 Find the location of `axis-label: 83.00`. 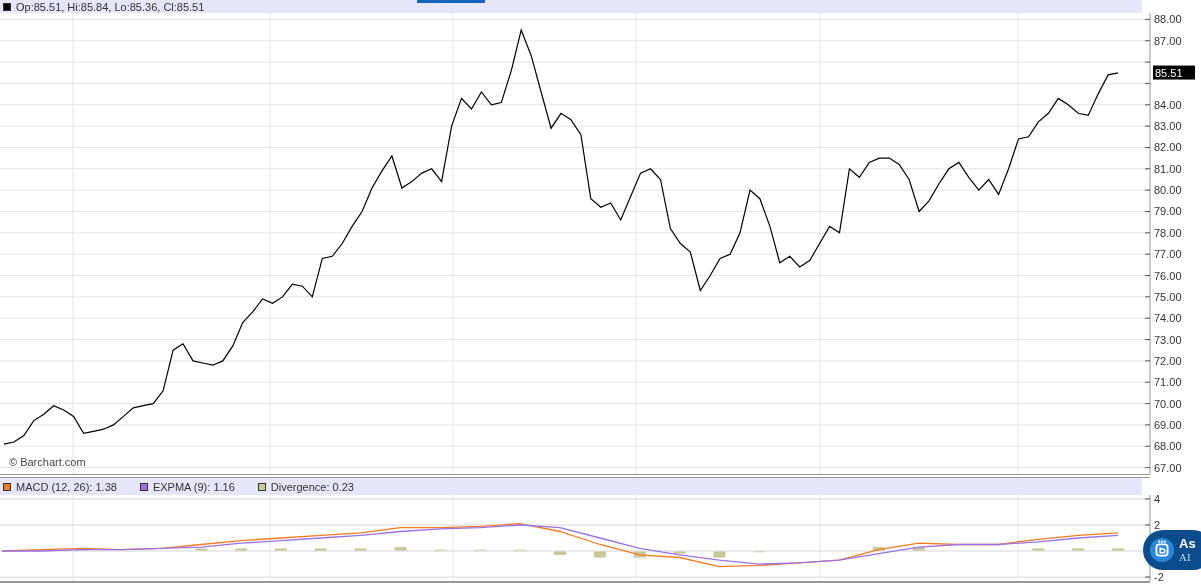

axis-label: 83.00 is located at coordinates (1168, 126).